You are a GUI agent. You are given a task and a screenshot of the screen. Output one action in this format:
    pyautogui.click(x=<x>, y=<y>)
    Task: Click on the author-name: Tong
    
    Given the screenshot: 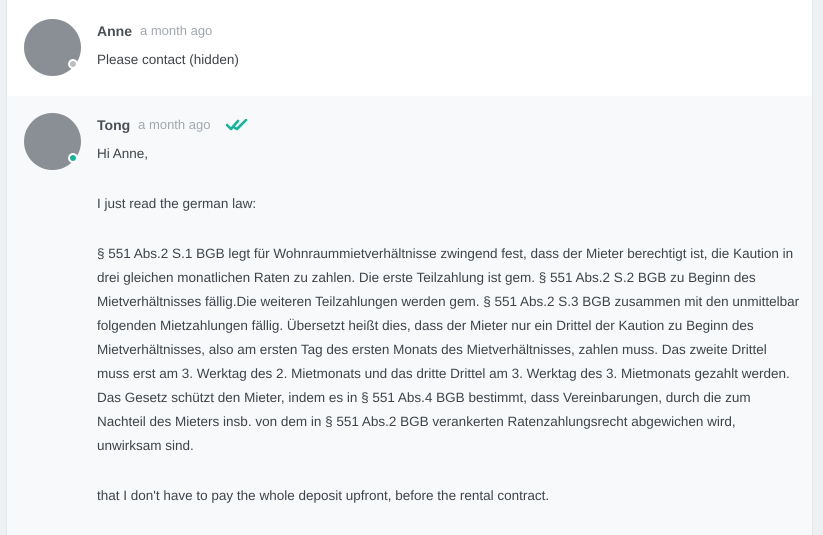 What is the action you would take?
    pyautogui.click(x=113, y=125)
    